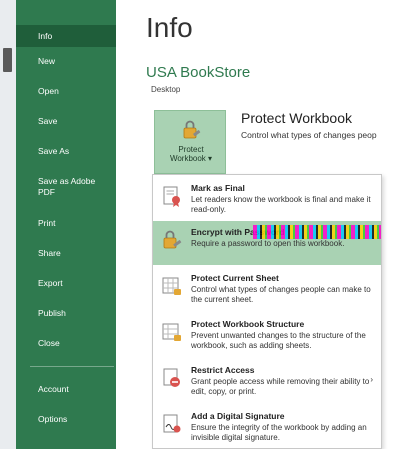 This screenshot has height=449, width=399. I want to click on nav-item-info: Info, so click(66, 36).